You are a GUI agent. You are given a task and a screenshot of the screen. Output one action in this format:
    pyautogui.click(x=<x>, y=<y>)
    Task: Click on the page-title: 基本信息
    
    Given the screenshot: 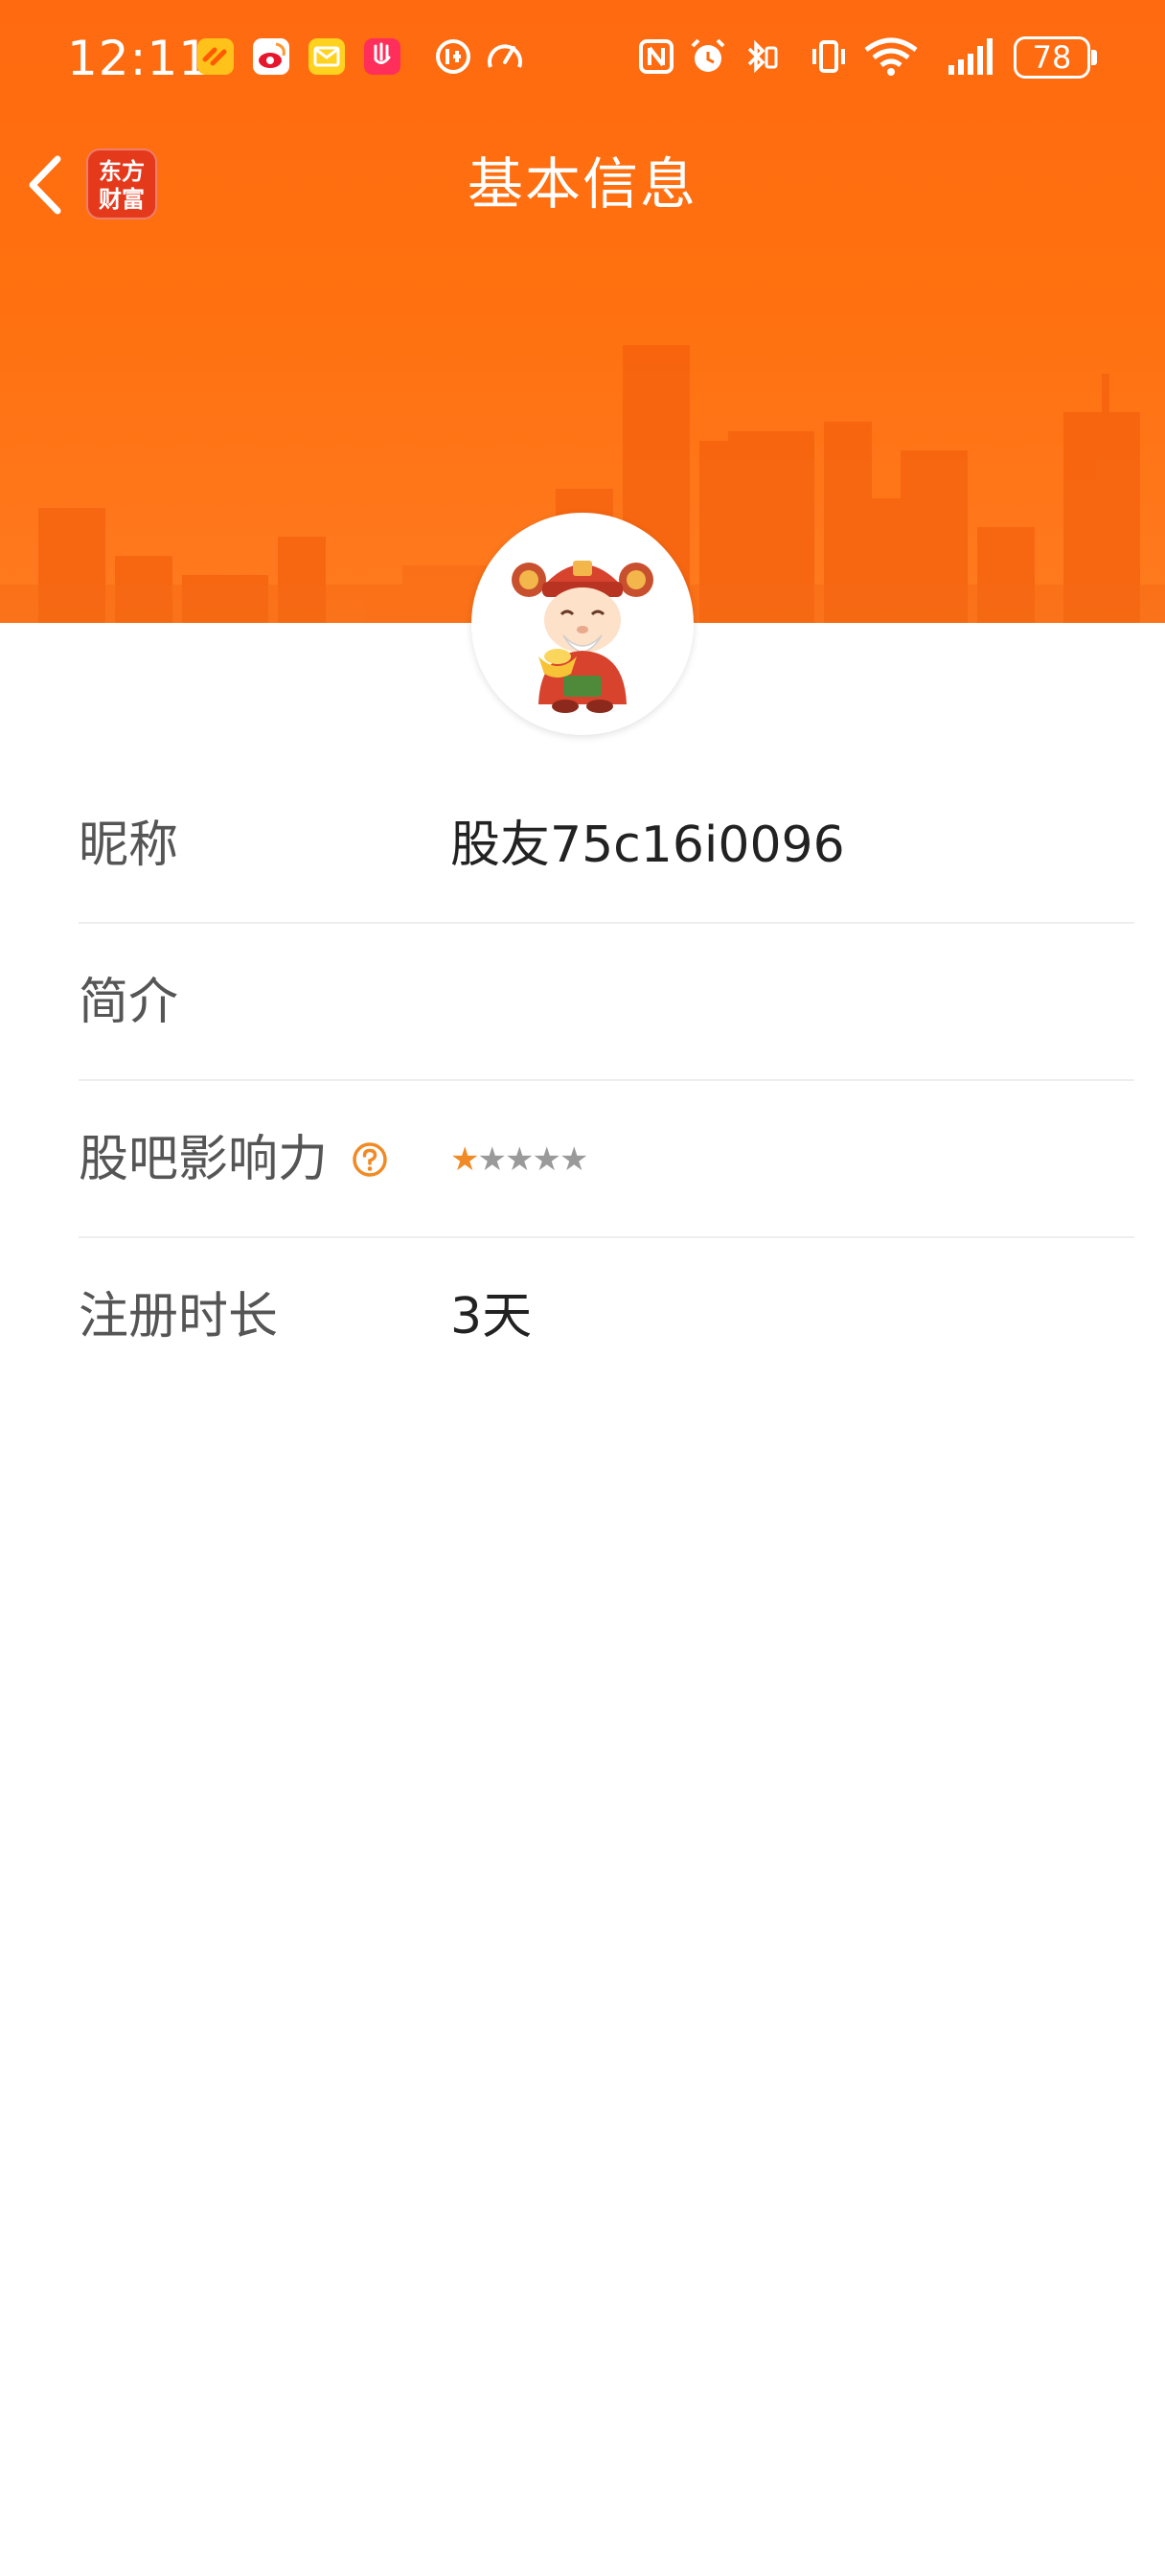 What is the action you would take?
    pyautogui.click(x=582, y=184)
    